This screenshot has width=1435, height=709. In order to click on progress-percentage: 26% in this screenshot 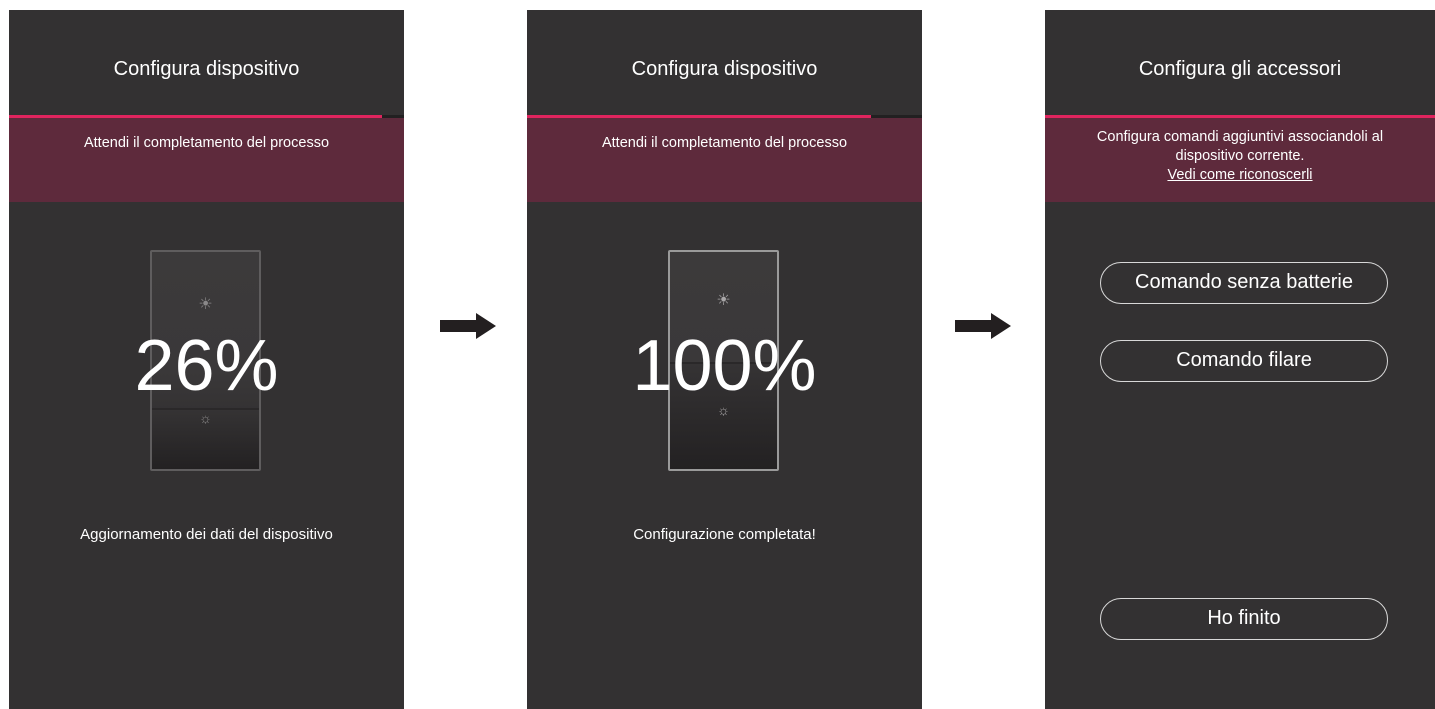, I will do `click(206, 366)`.